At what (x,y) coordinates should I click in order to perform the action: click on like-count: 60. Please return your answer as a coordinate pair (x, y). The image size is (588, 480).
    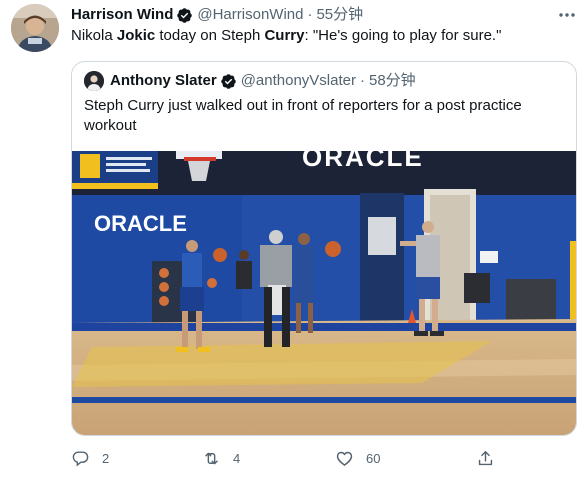
    Looking at the image, I should click on (373, 458).